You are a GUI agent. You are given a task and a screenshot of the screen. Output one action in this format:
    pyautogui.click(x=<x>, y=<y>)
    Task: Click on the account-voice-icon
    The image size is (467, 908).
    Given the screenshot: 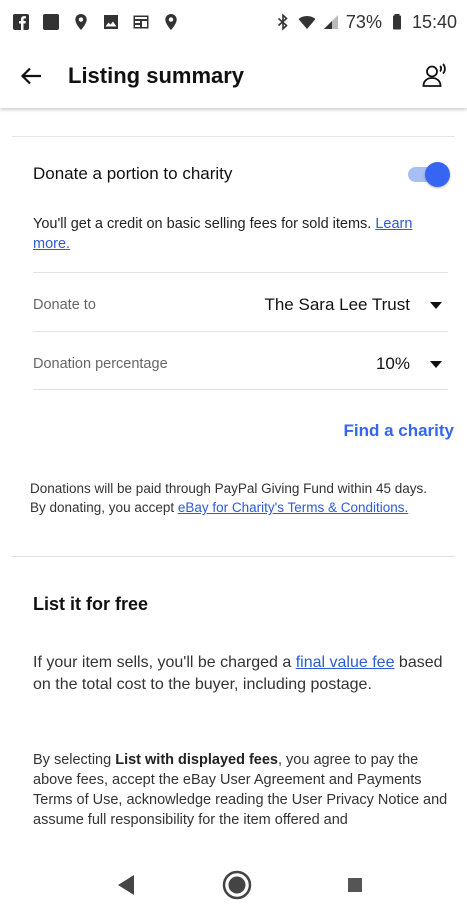 What is the action you would take?
    pyautogui.click(x=434, y=75)
    